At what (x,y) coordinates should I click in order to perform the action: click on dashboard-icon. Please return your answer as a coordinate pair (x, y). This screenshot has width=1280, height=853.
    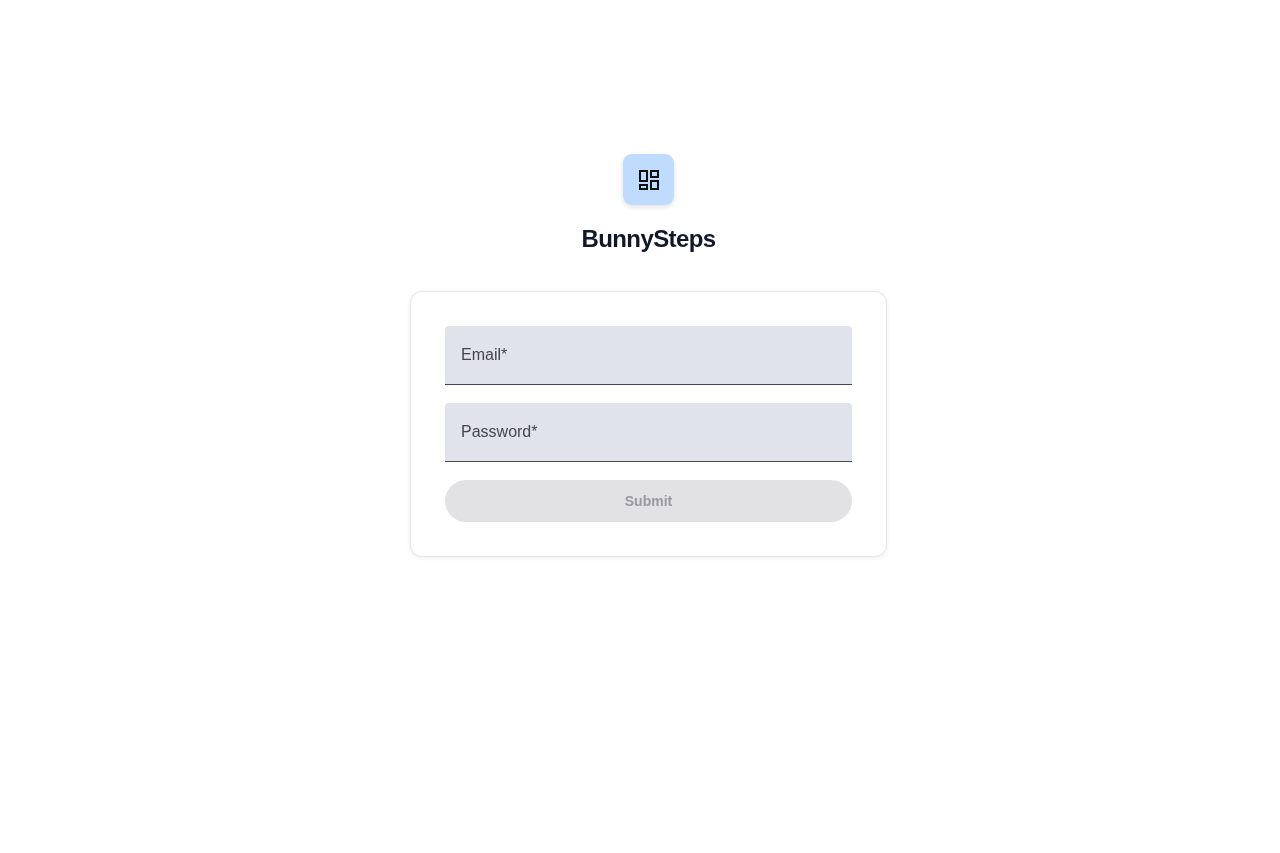
    Looking at the image, I should click on (648, 179).